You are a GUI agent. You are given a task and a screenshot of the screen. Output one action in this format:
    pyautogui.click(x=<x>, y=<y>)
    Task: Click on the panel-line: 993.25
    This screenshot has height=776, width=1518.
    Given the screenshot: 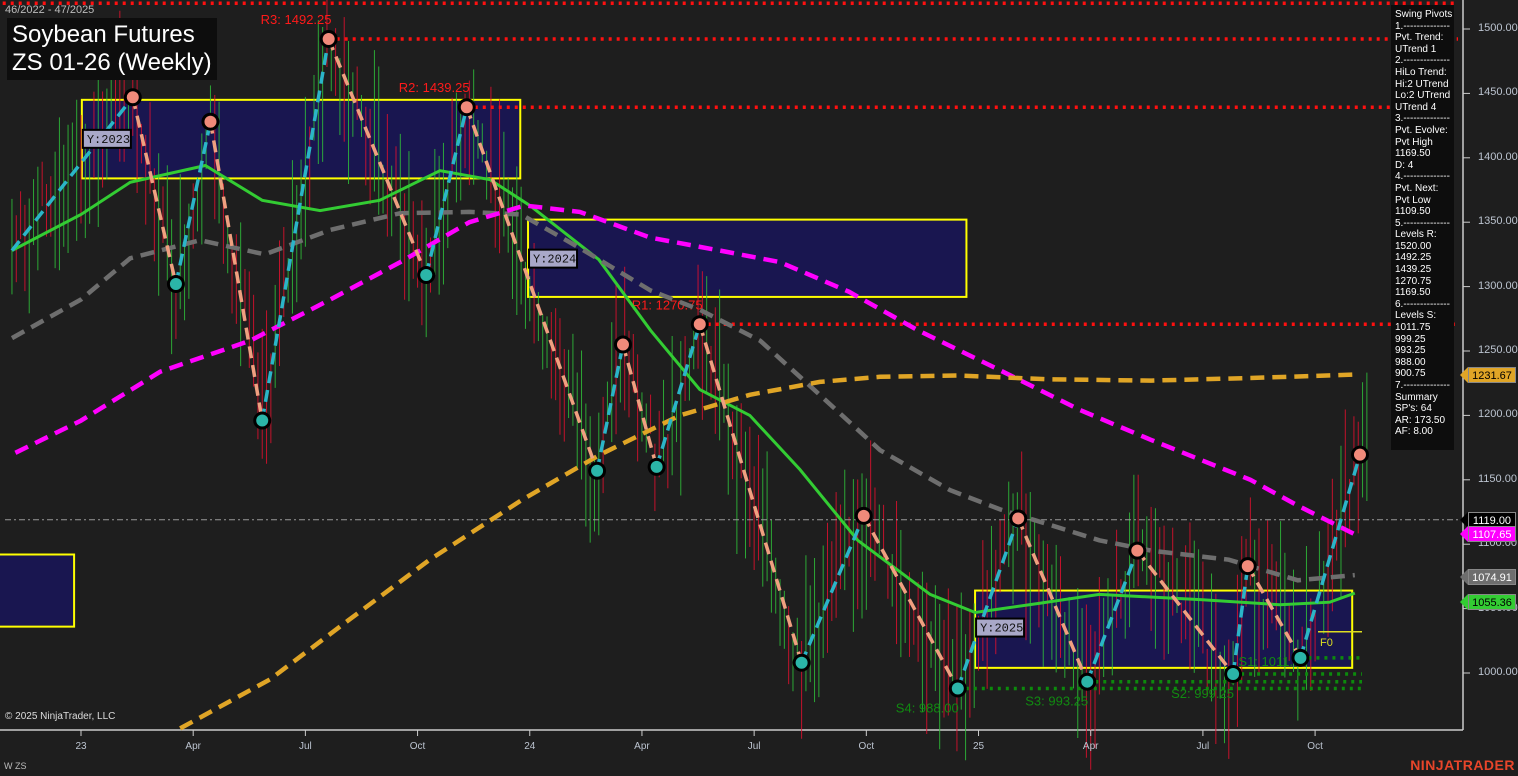 What is the action you would take?
    pyautogui.click(x=1410, y=351)
    